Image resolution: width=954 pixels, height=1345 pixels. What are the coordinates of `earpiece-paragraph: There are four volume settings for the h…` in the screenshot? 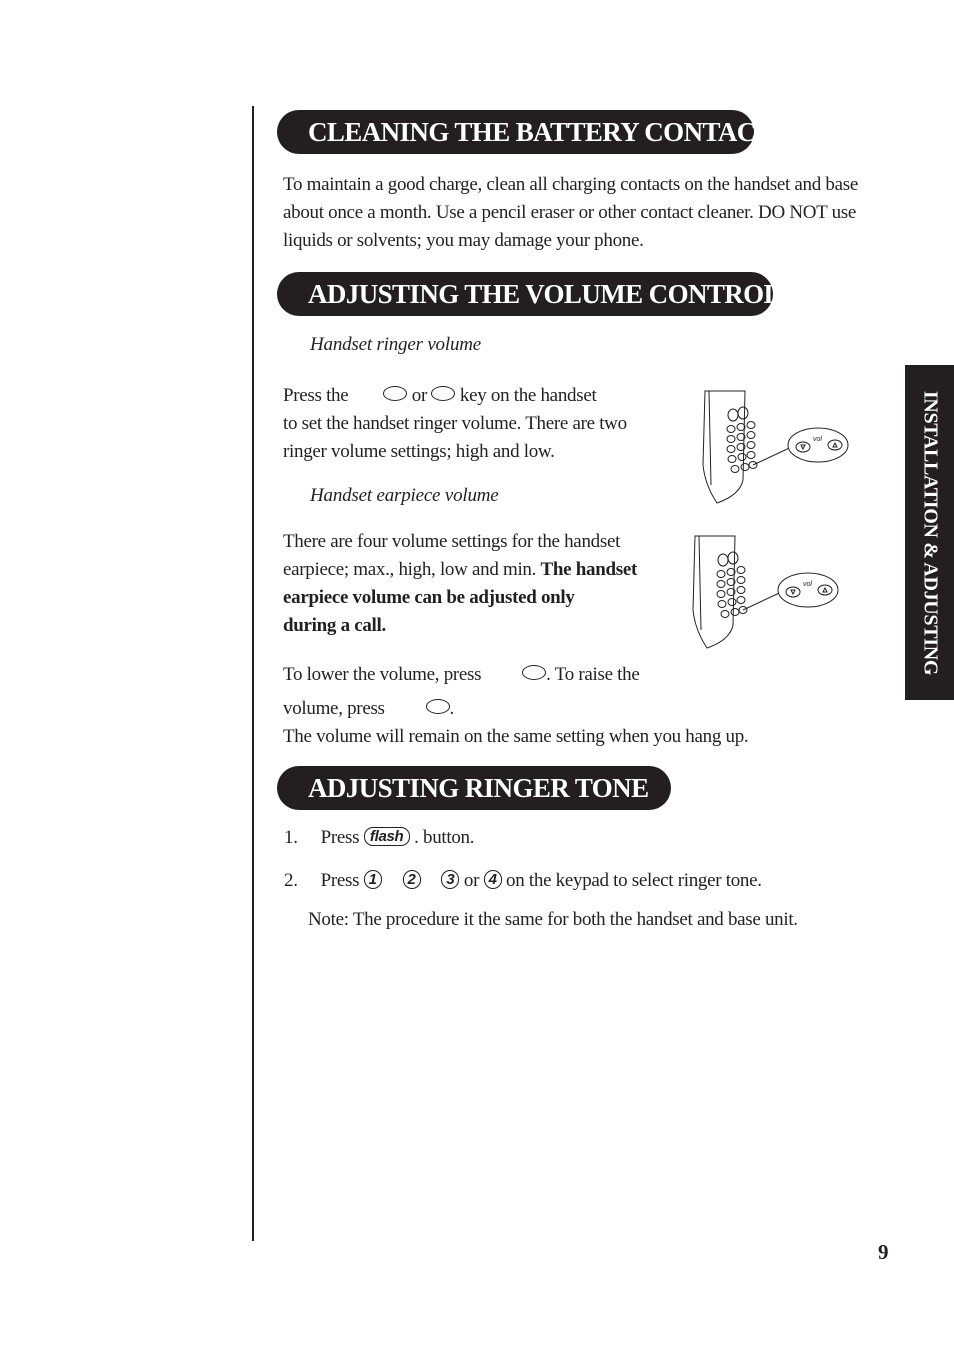 It's located at (460, 584).